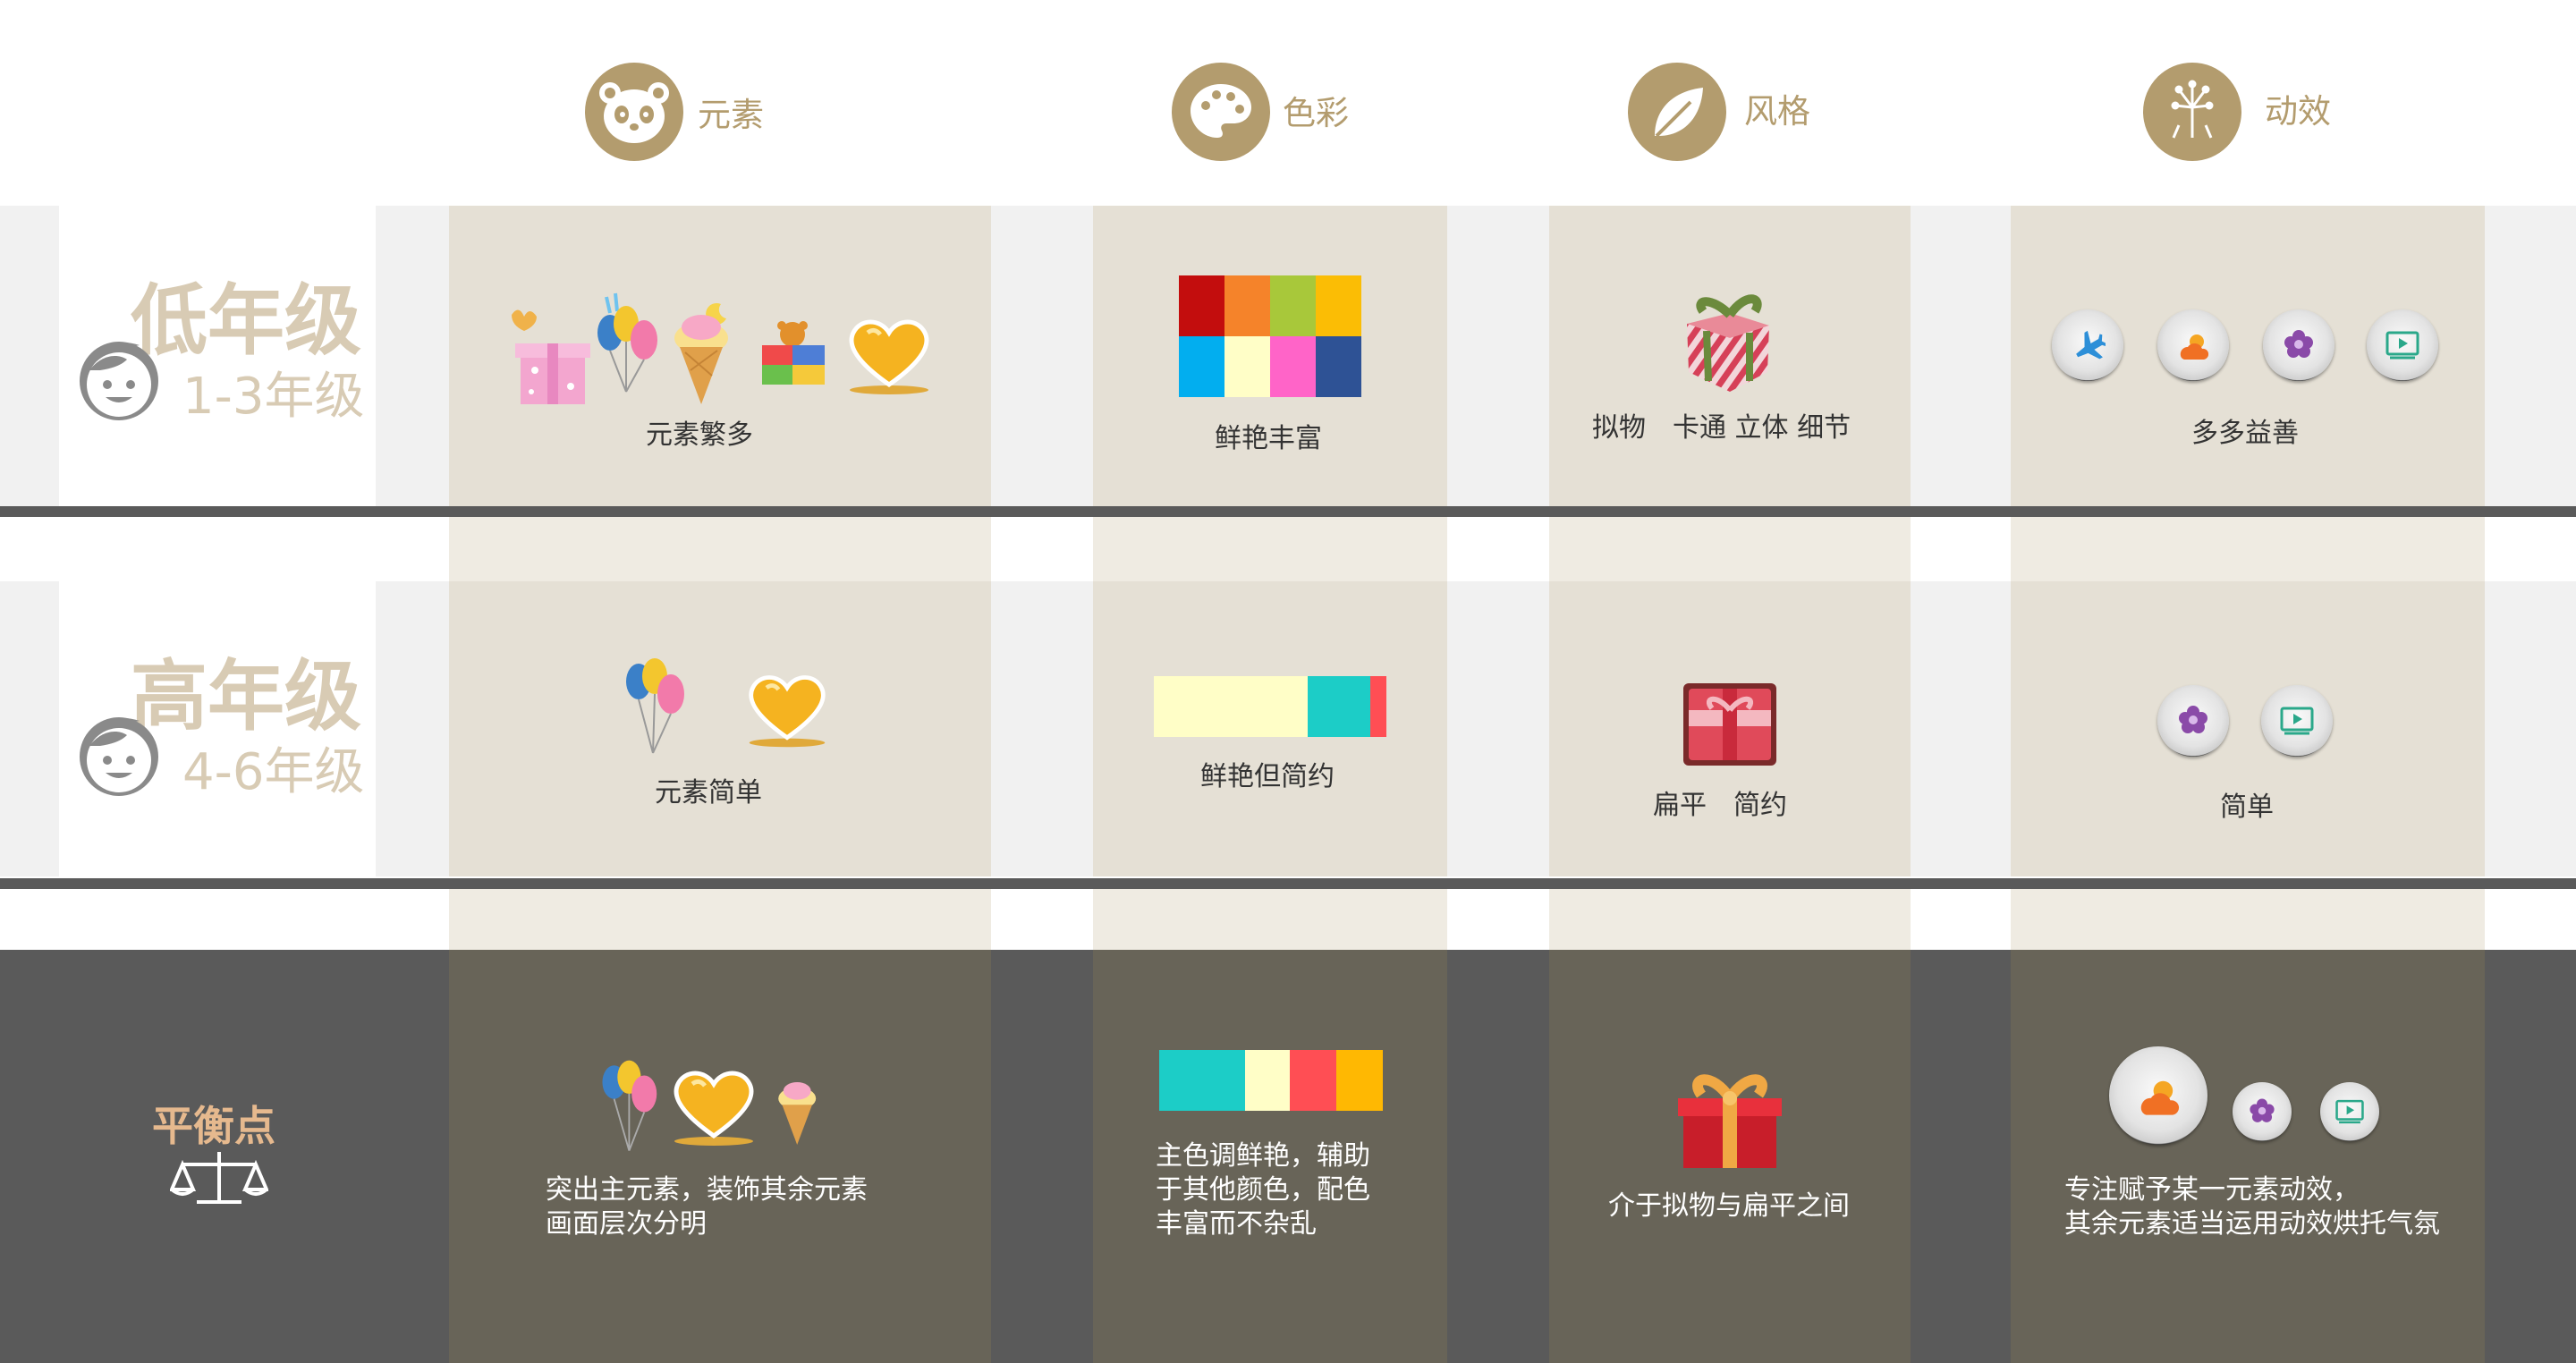 This screenshot has width=2576, height=1363. Describe the element at coordinates (1722, 428) in the screenshot. I see `caption-style-low: 拟物 卡通 立体 细节` at that location.